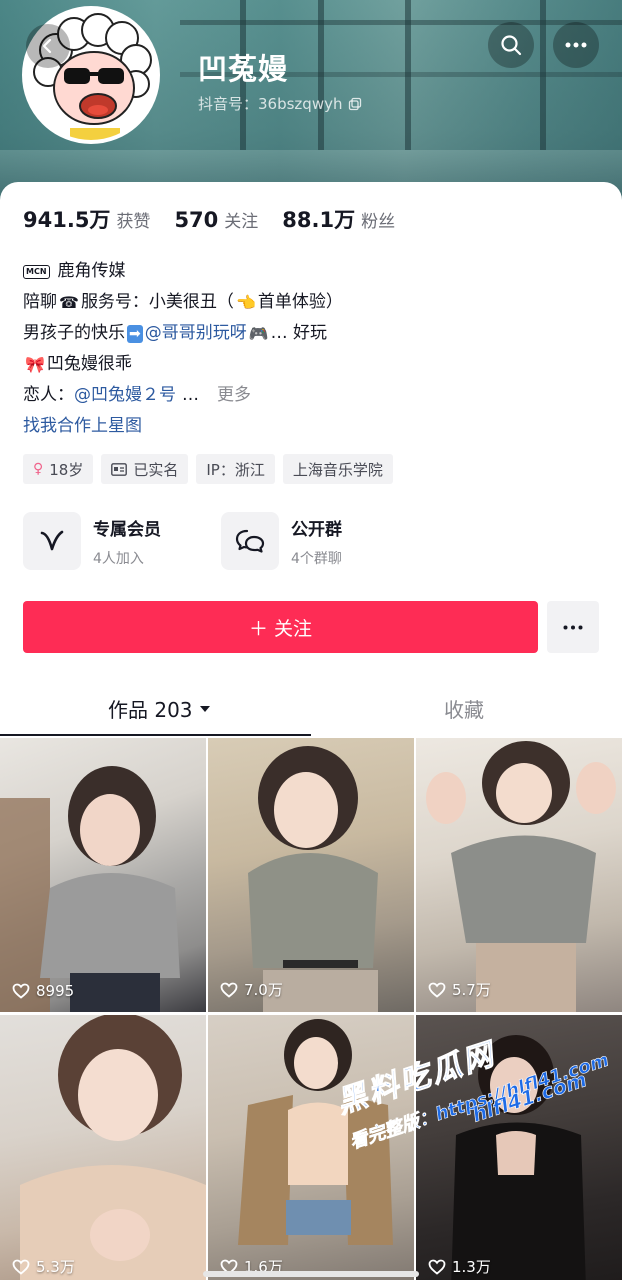 The image size is (622, 1280). I want to click on video-thumbnail: 8995, so click(103, 875).